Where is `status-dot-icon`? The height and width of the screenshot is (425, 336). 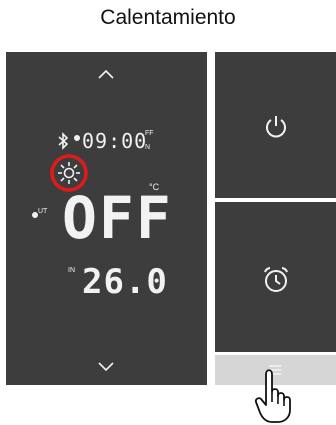 status-dot-icon is located at coordinates (77, 138).